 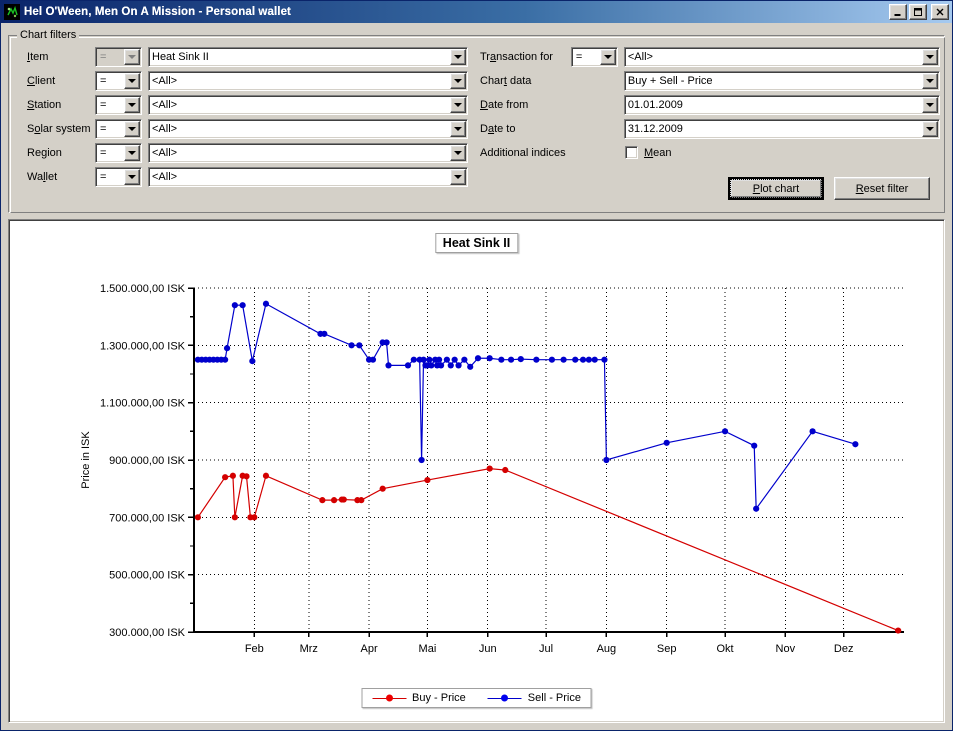 I want to click on value-text-transaction-for: <All>, so click(x=640, y=56).